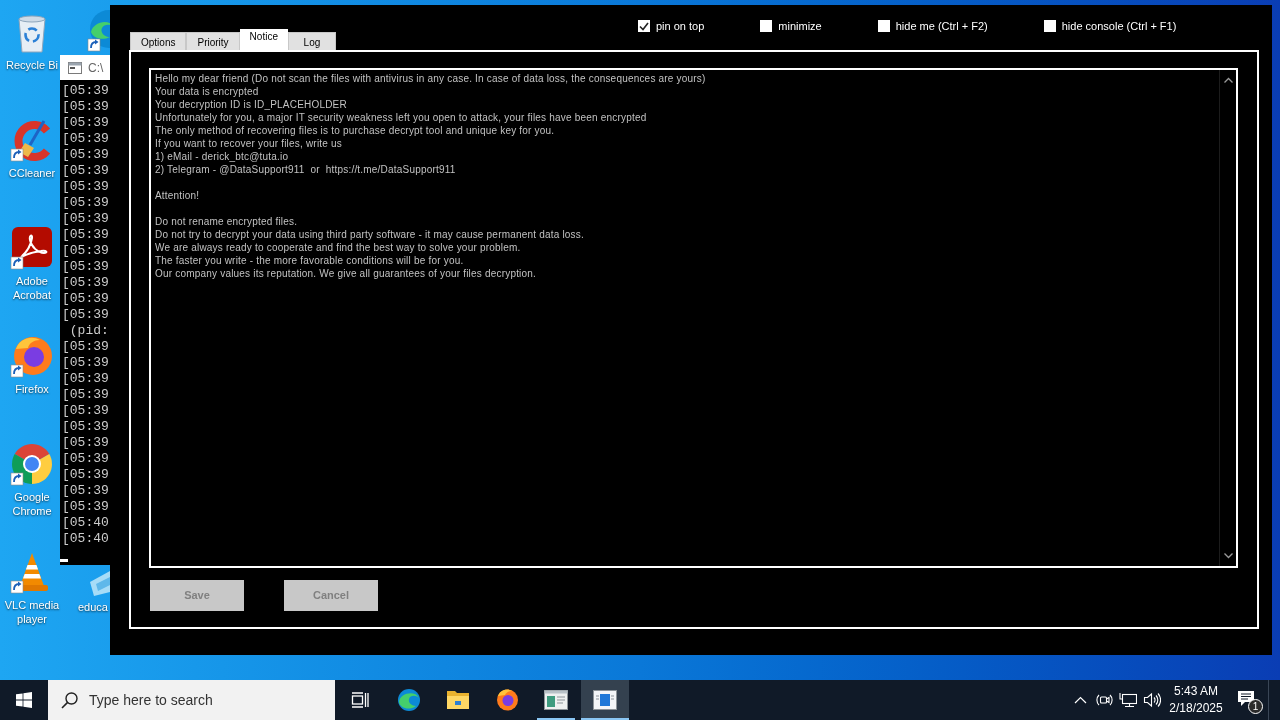  Describe the element at coordinates (355, 130) in the screenshot. I see `notice-text-line: The only method of recovering files is to purchase decrypt tool and unique key for you.` at that location.